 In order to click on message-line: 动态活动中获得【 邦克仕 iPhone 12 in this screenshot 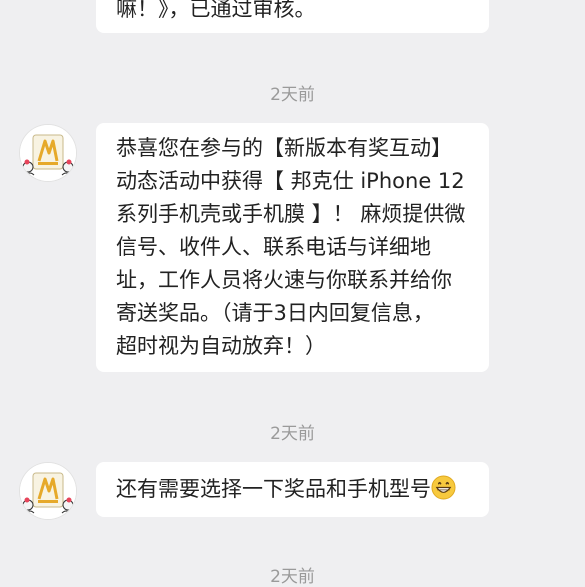, I will do `click(290, 181)`.